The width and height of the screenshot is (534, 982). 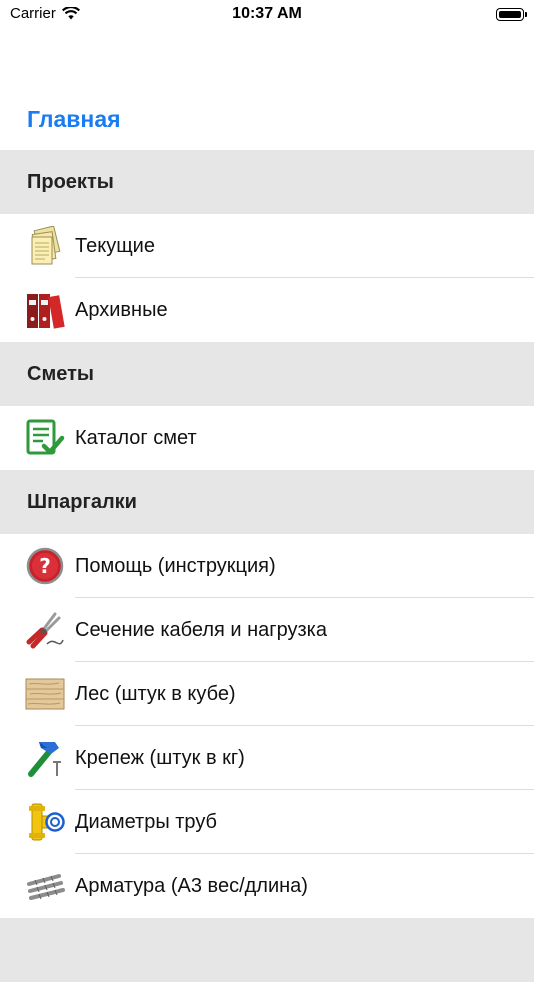 What do you see at coordinates (267, 758) in the screenshot?
I see `list-item-fasteners: Крепеж (штук в кг)` at bounding box center [267, 758].